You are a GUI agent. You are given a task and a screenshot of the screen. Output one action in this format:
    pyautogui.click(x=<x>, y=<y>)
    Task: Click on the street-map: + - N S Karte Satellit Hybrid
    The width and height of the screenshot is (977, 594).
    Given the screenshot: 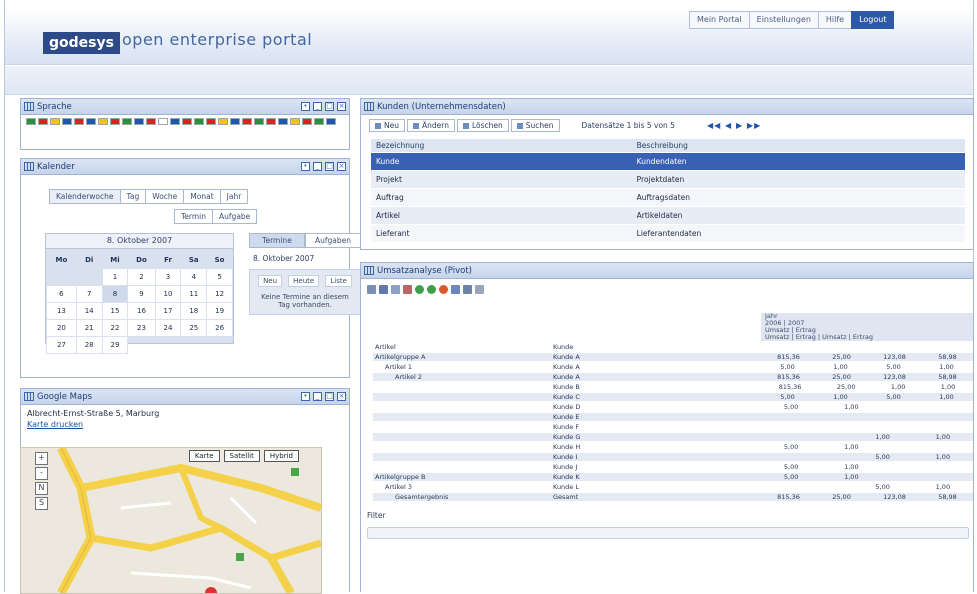 What is the action you would take?
    pyautogui.click(x=171, y=520)
    